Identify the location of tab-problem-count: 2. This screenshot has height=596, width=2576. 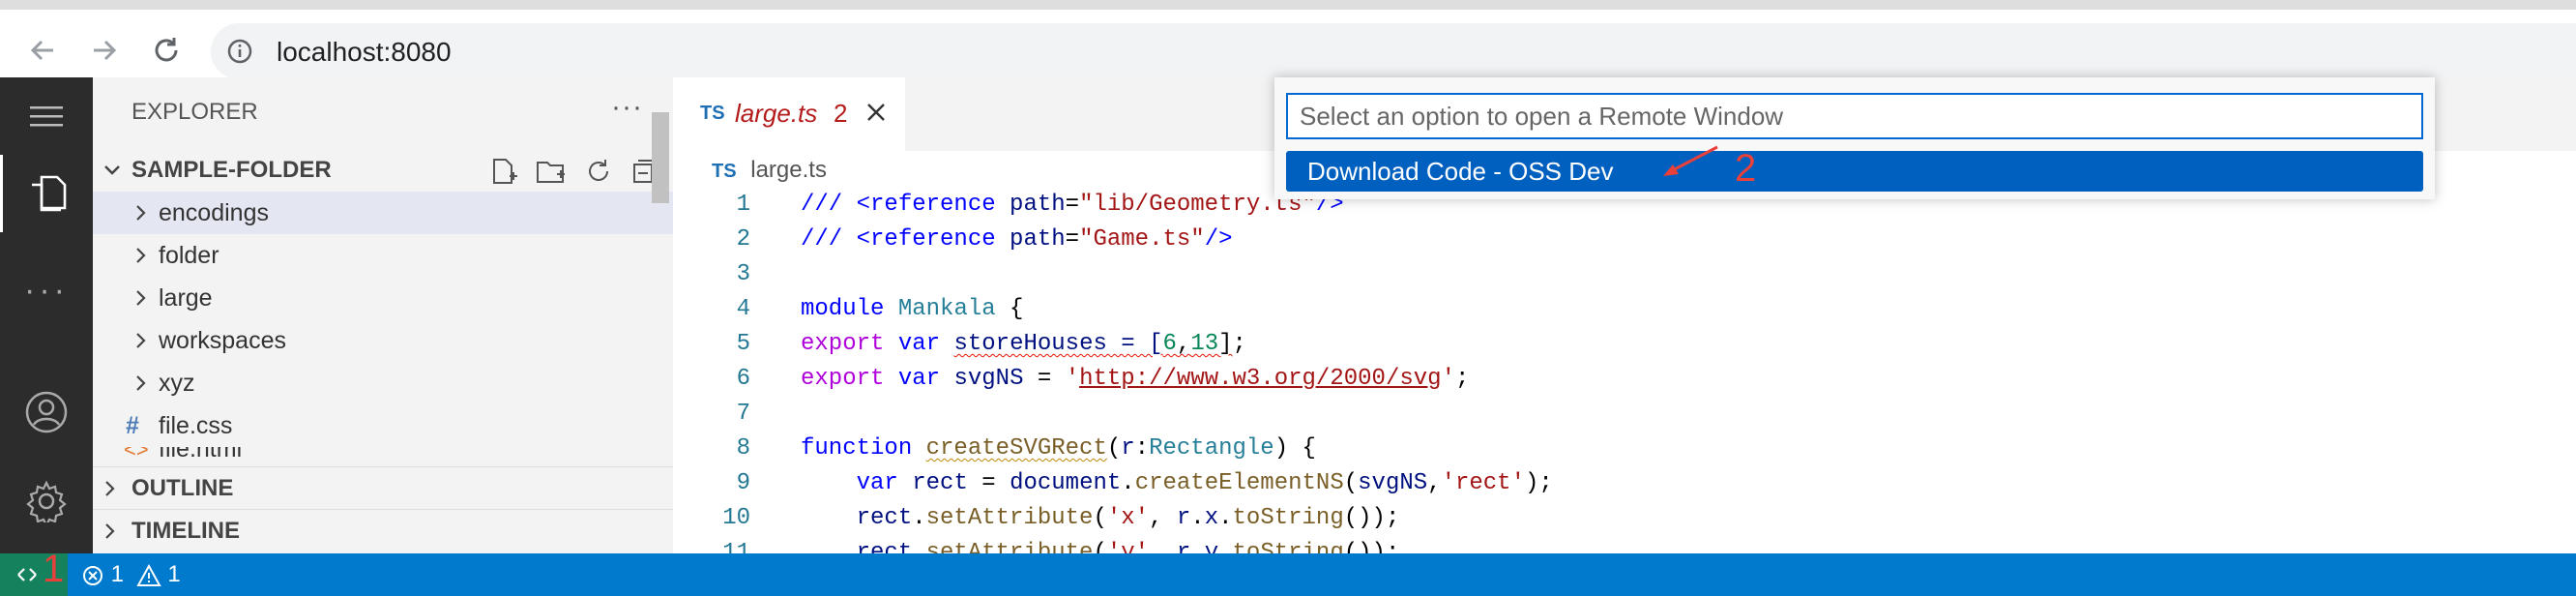
(841, 114).